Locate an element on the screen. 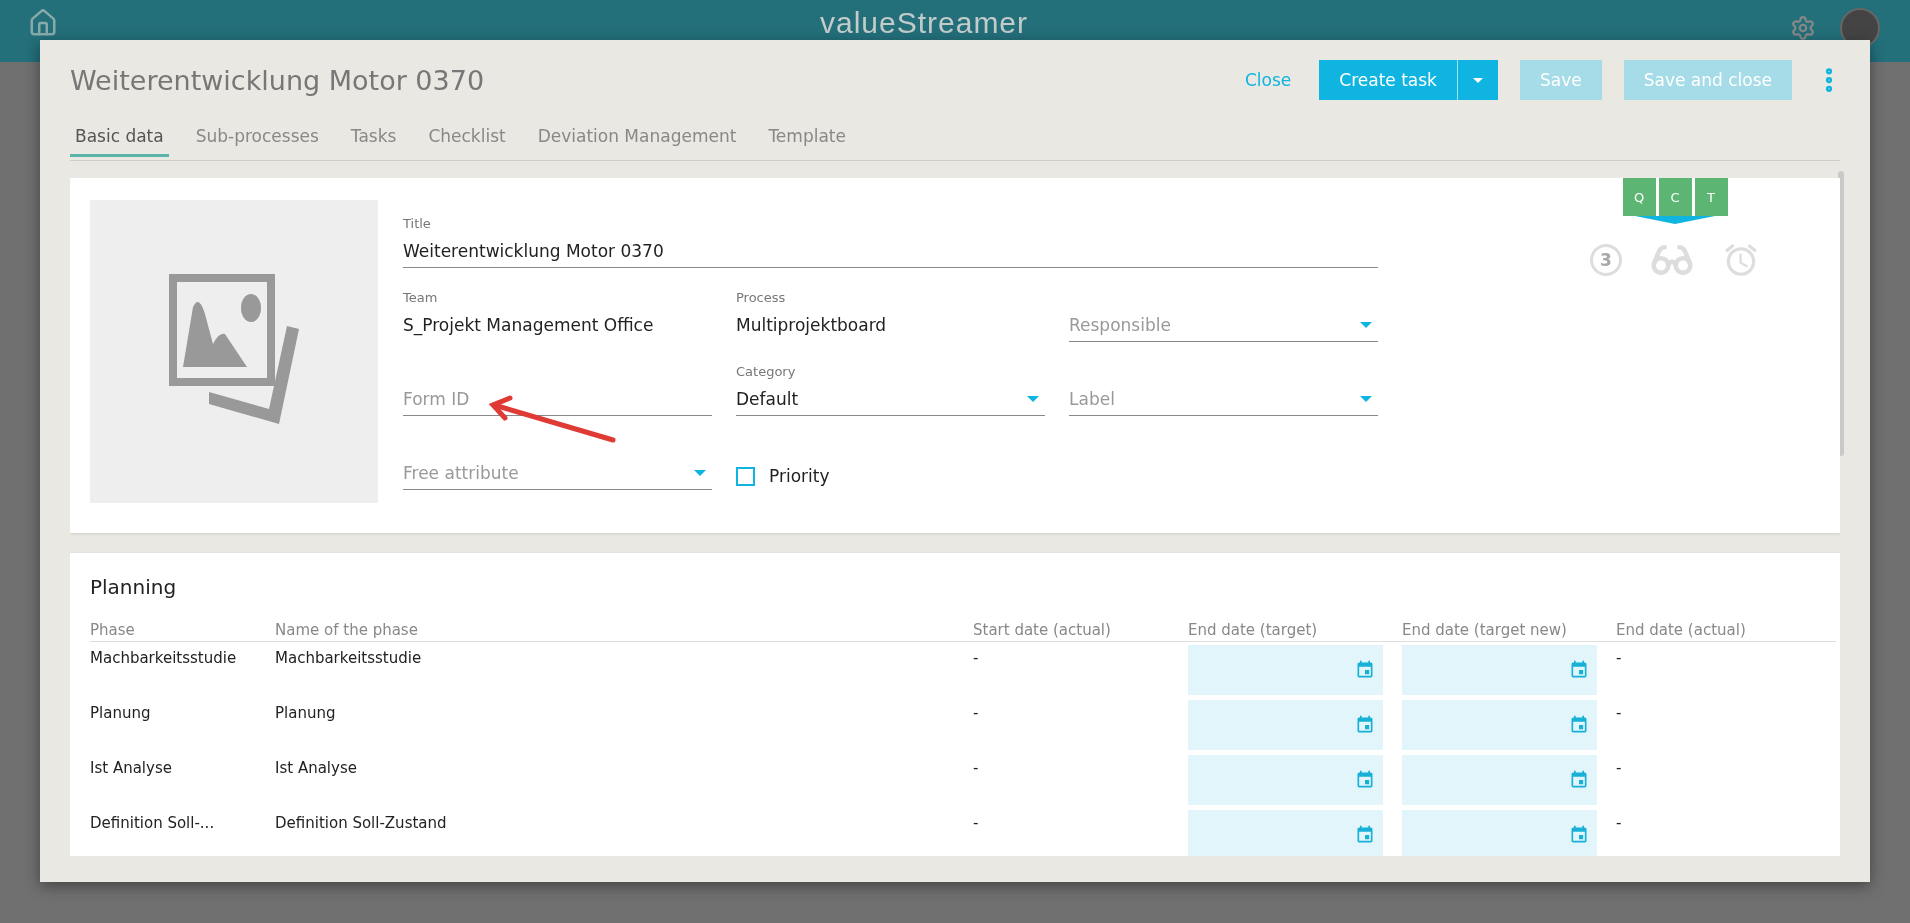  tab: Template is located at coordinates (807, 138).